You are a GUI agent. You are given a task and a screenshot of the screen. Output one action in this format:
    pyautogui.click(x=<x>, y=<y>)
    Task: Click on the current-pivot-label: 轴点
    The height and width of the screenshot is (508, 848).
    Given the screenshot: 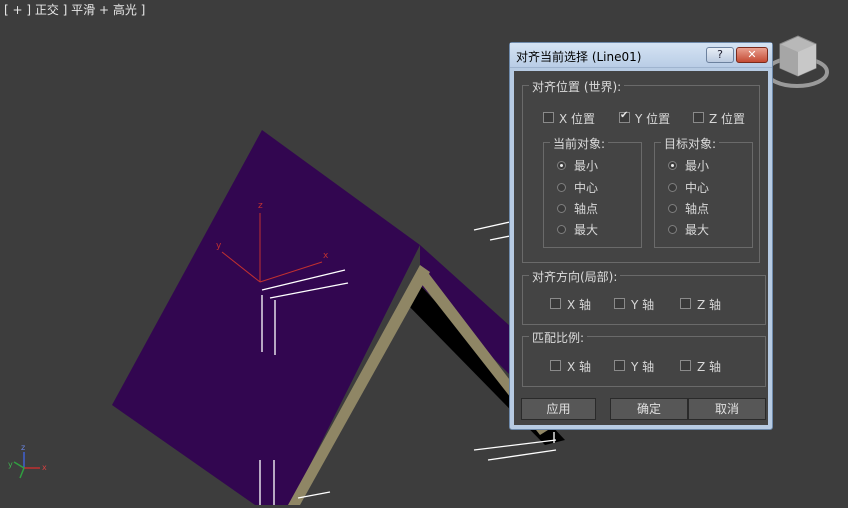 What is the action you would take?
    pyautogui.click(x=586, y=209)
    